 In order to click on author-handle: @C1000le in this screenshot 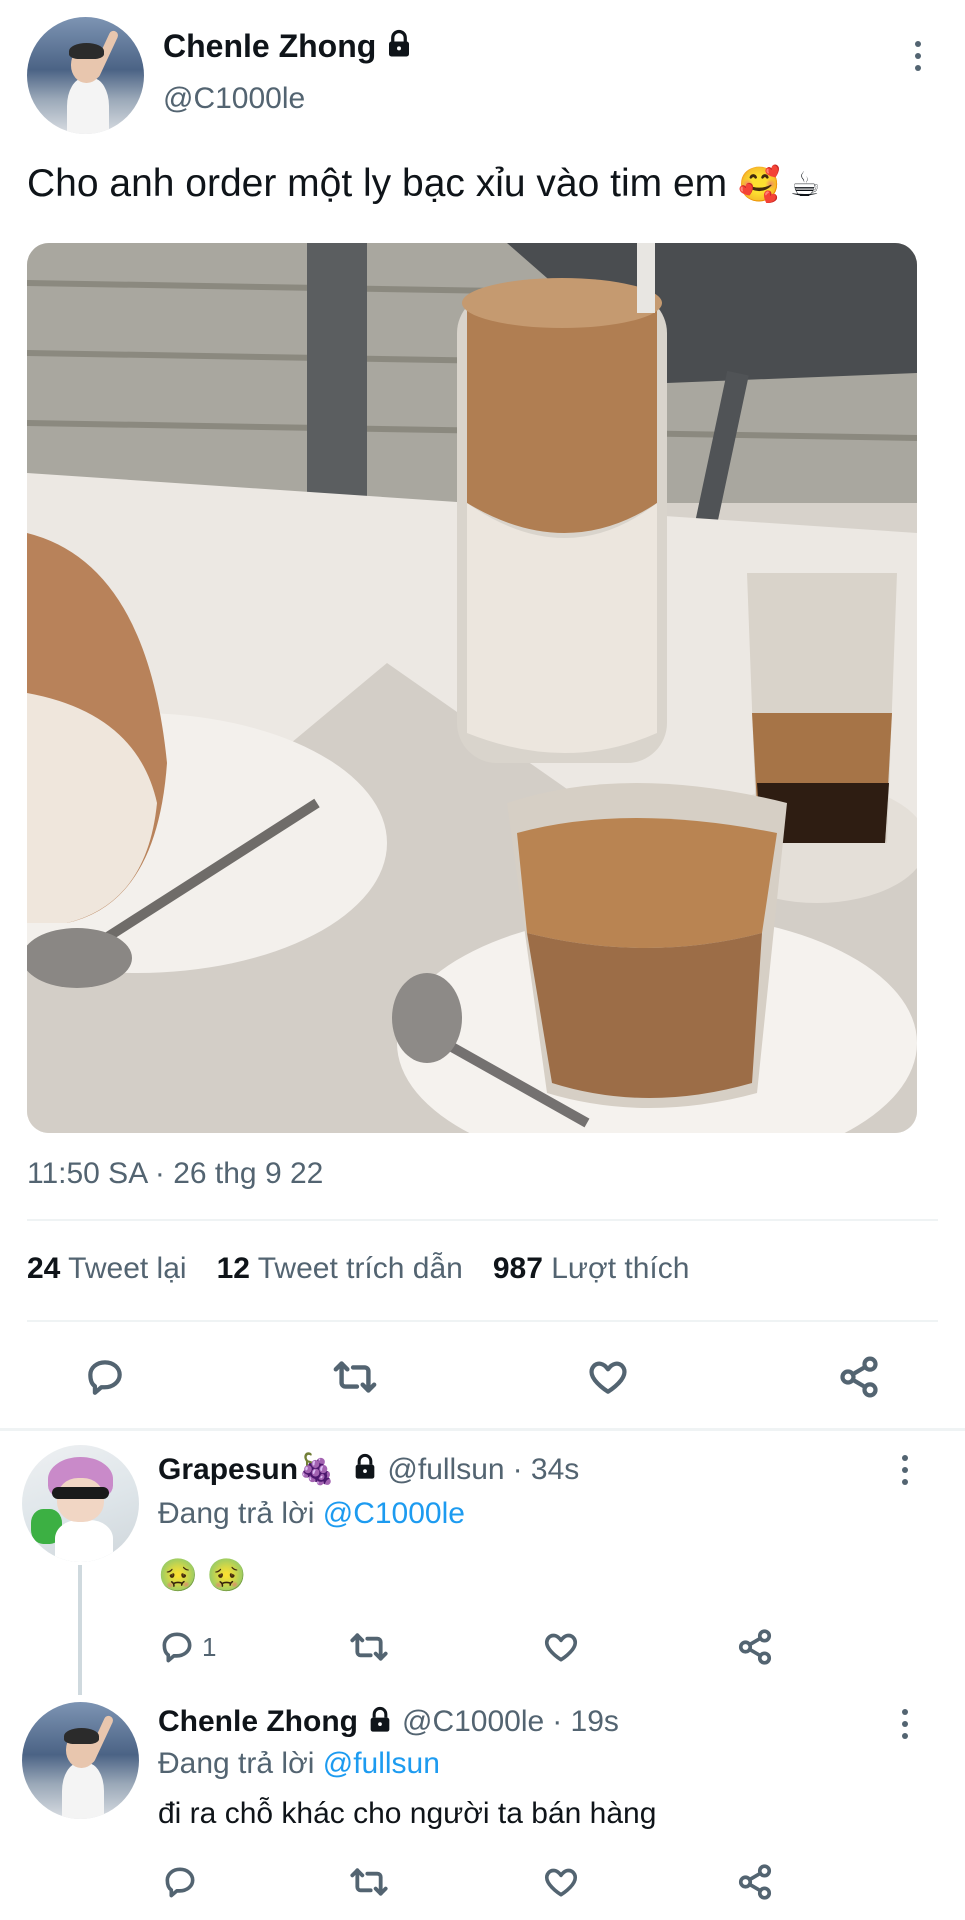, I will do `click(234, 99)`.